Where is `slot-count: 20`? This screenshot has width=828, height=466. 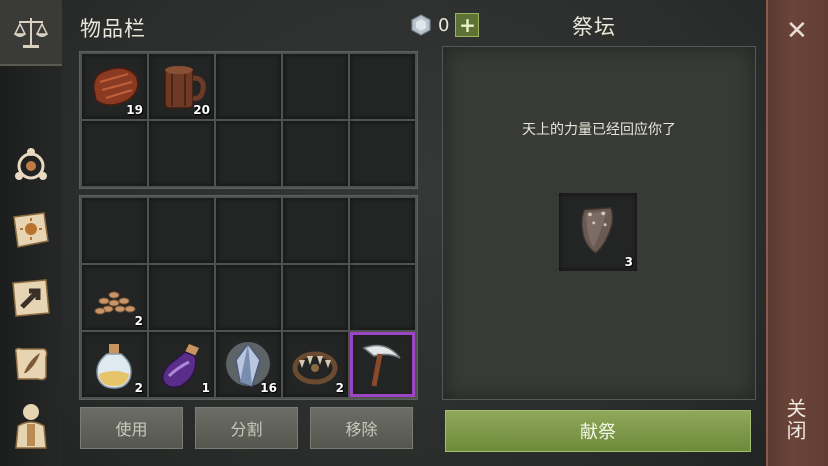
slot-count: 20 is located at coordinates (201, 110).